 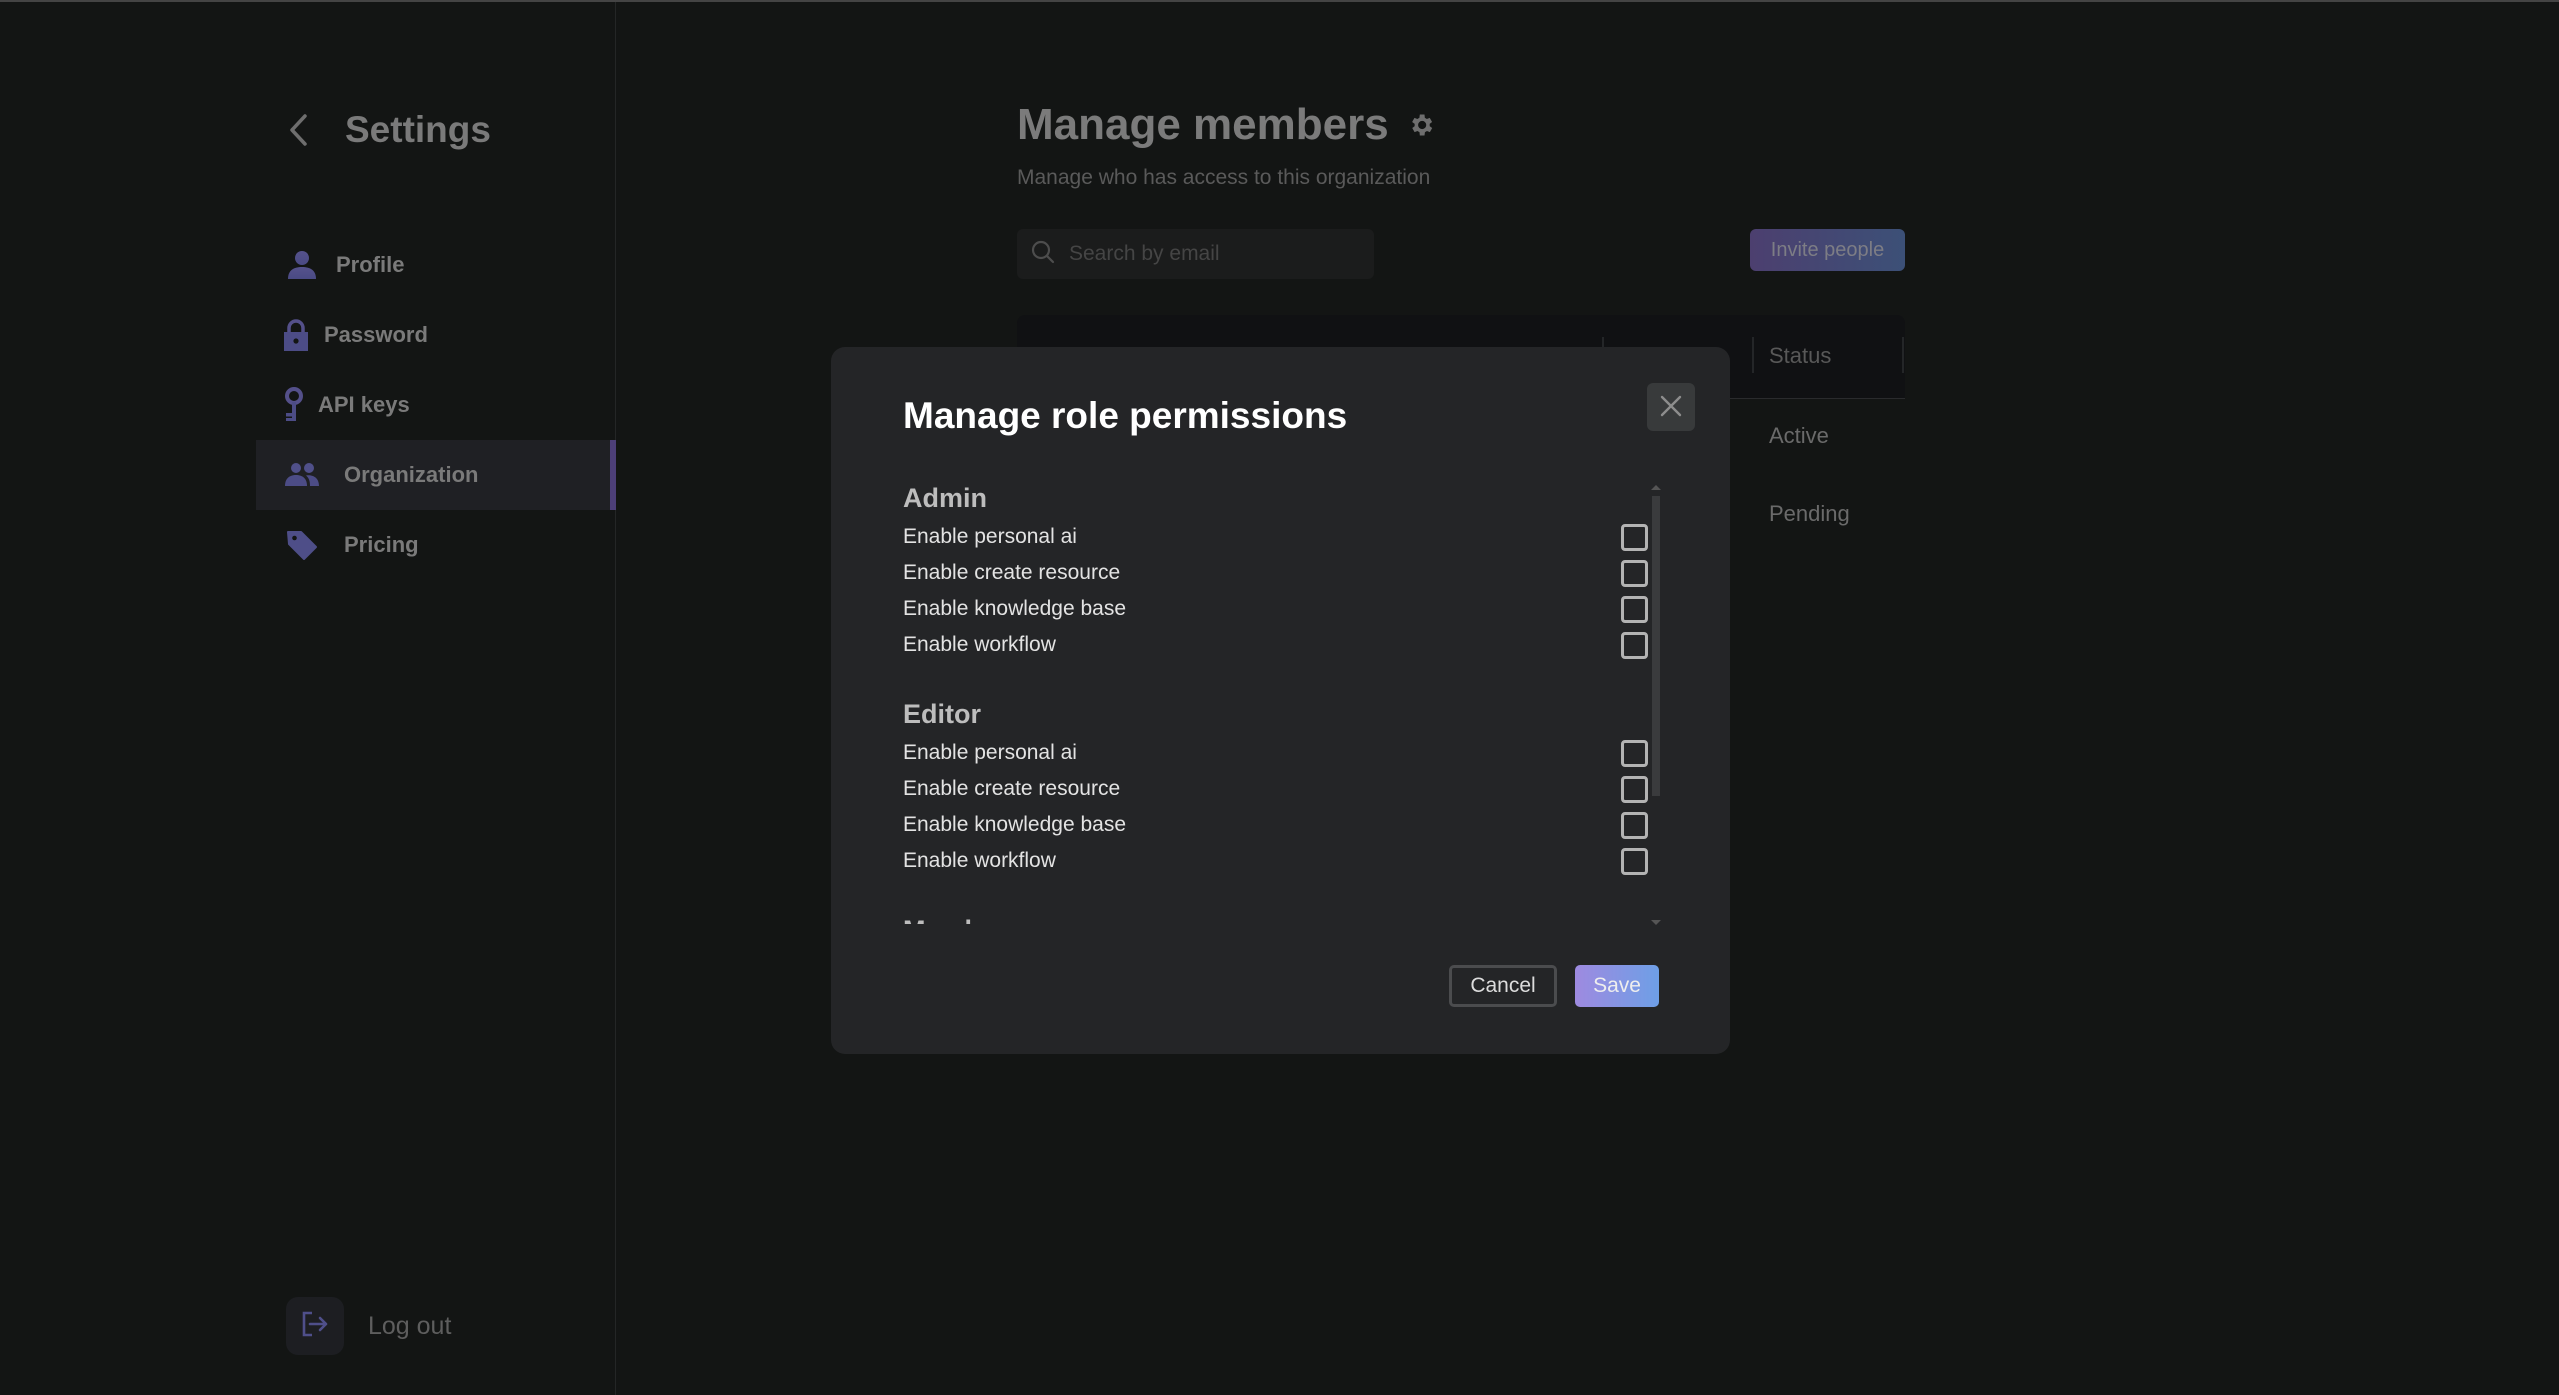 What do you see at coordinates (1827, 250) in the screenshot?
I see `invite-people-button: Invite people` at bounding box center [1827, 250].